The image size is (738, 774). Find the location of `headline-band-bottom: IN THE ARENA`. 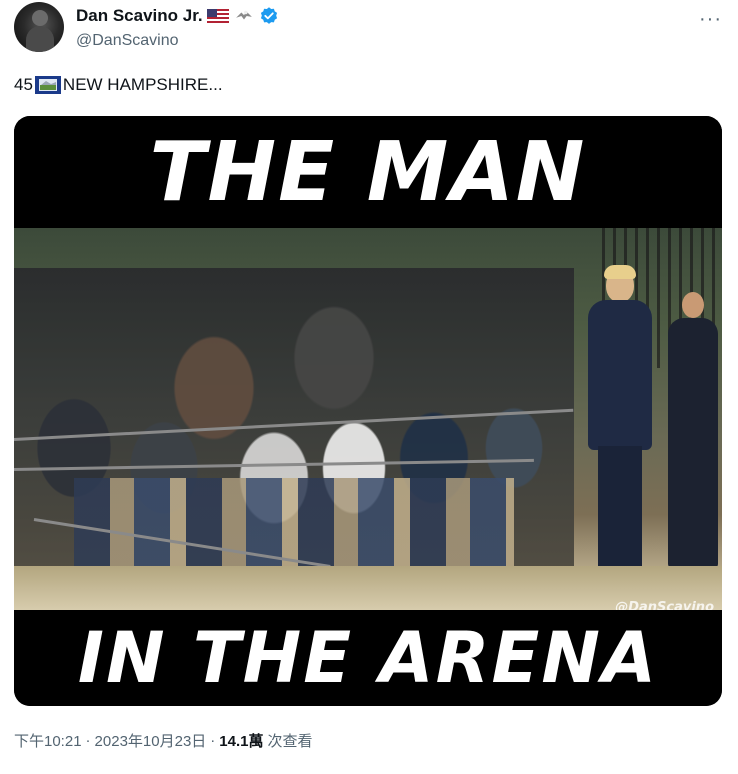

headline-band-bottom: IN THE ARENA is located at coordinates (368, 658).